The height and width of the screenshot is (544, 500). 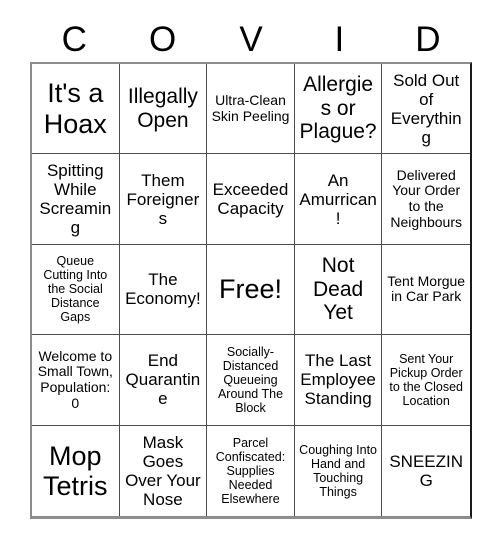 I want to click on bingo-cell: End Quarantine, so click(x=163, y=380).